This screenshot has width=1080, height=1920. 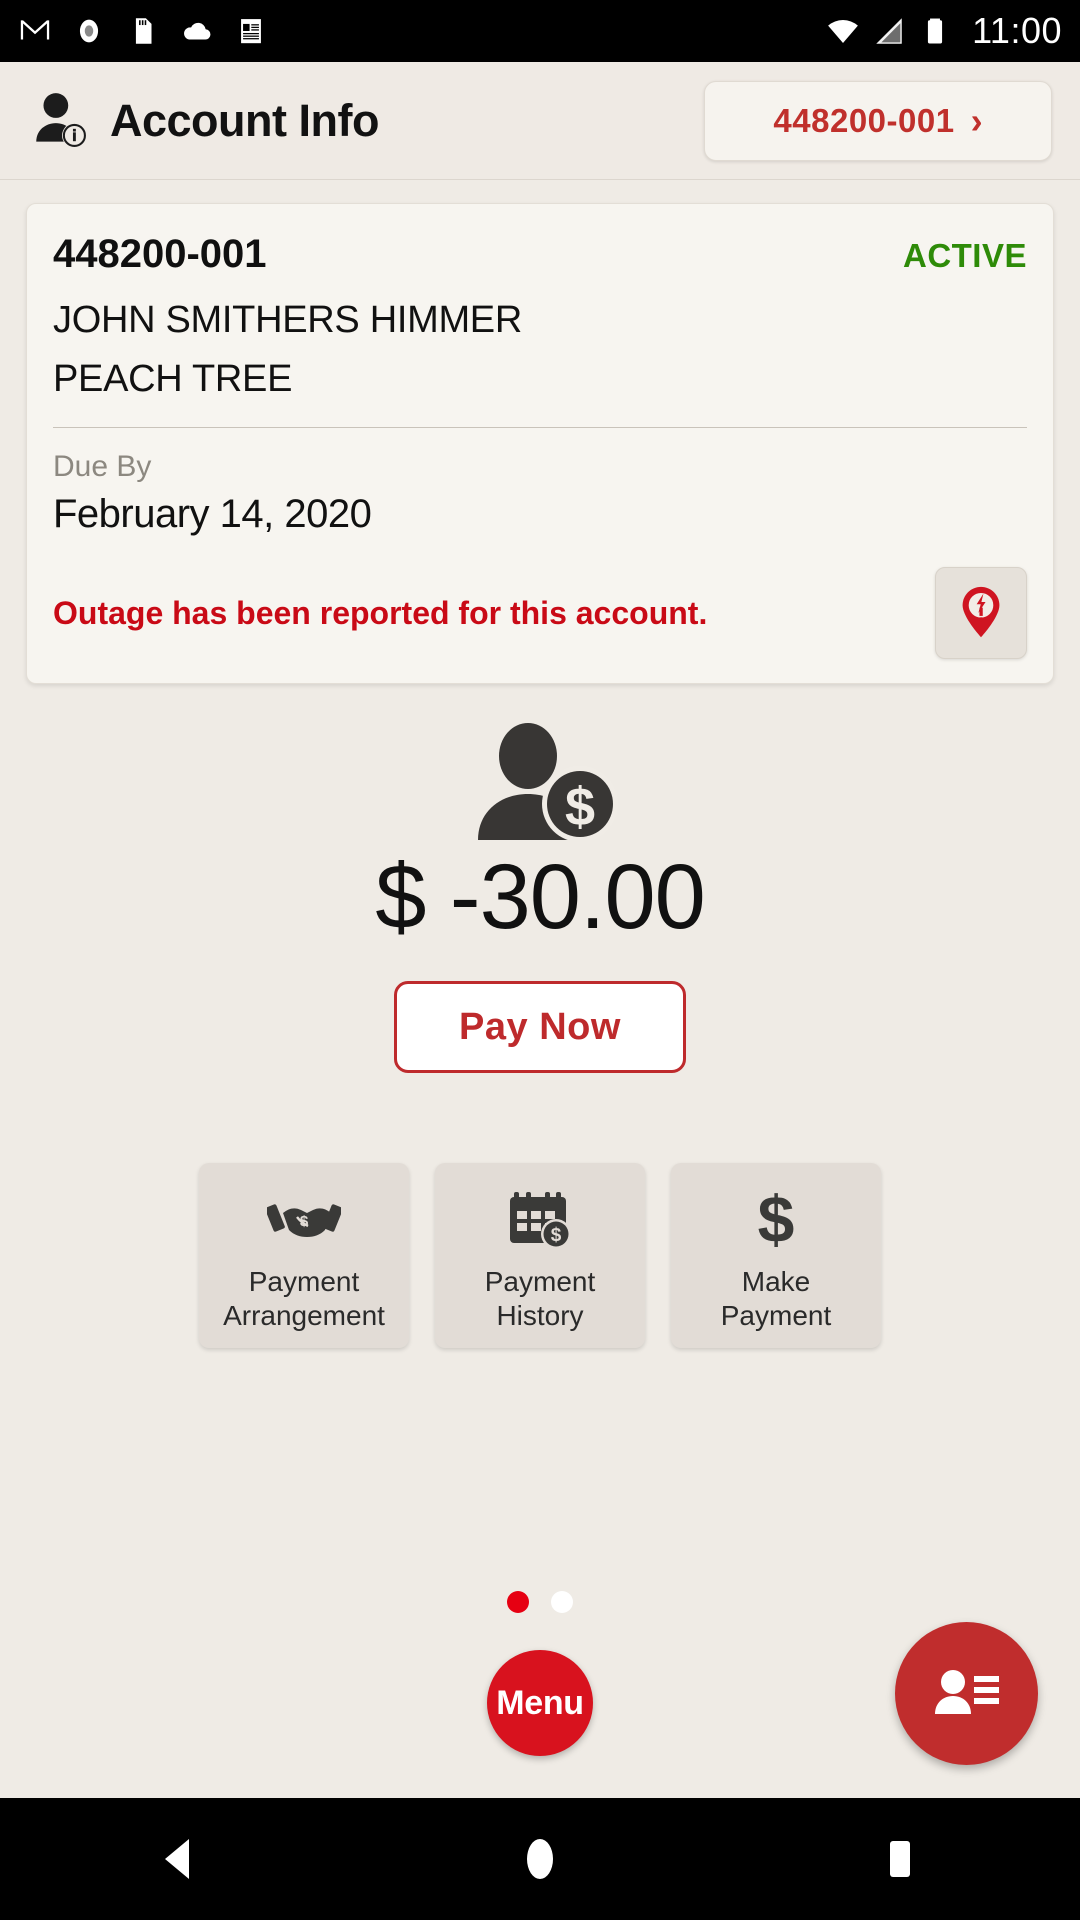 What do you see at coordinates (889, 31) in the screenshot?
I see `signal-icon` at bounding box center [889, 31].